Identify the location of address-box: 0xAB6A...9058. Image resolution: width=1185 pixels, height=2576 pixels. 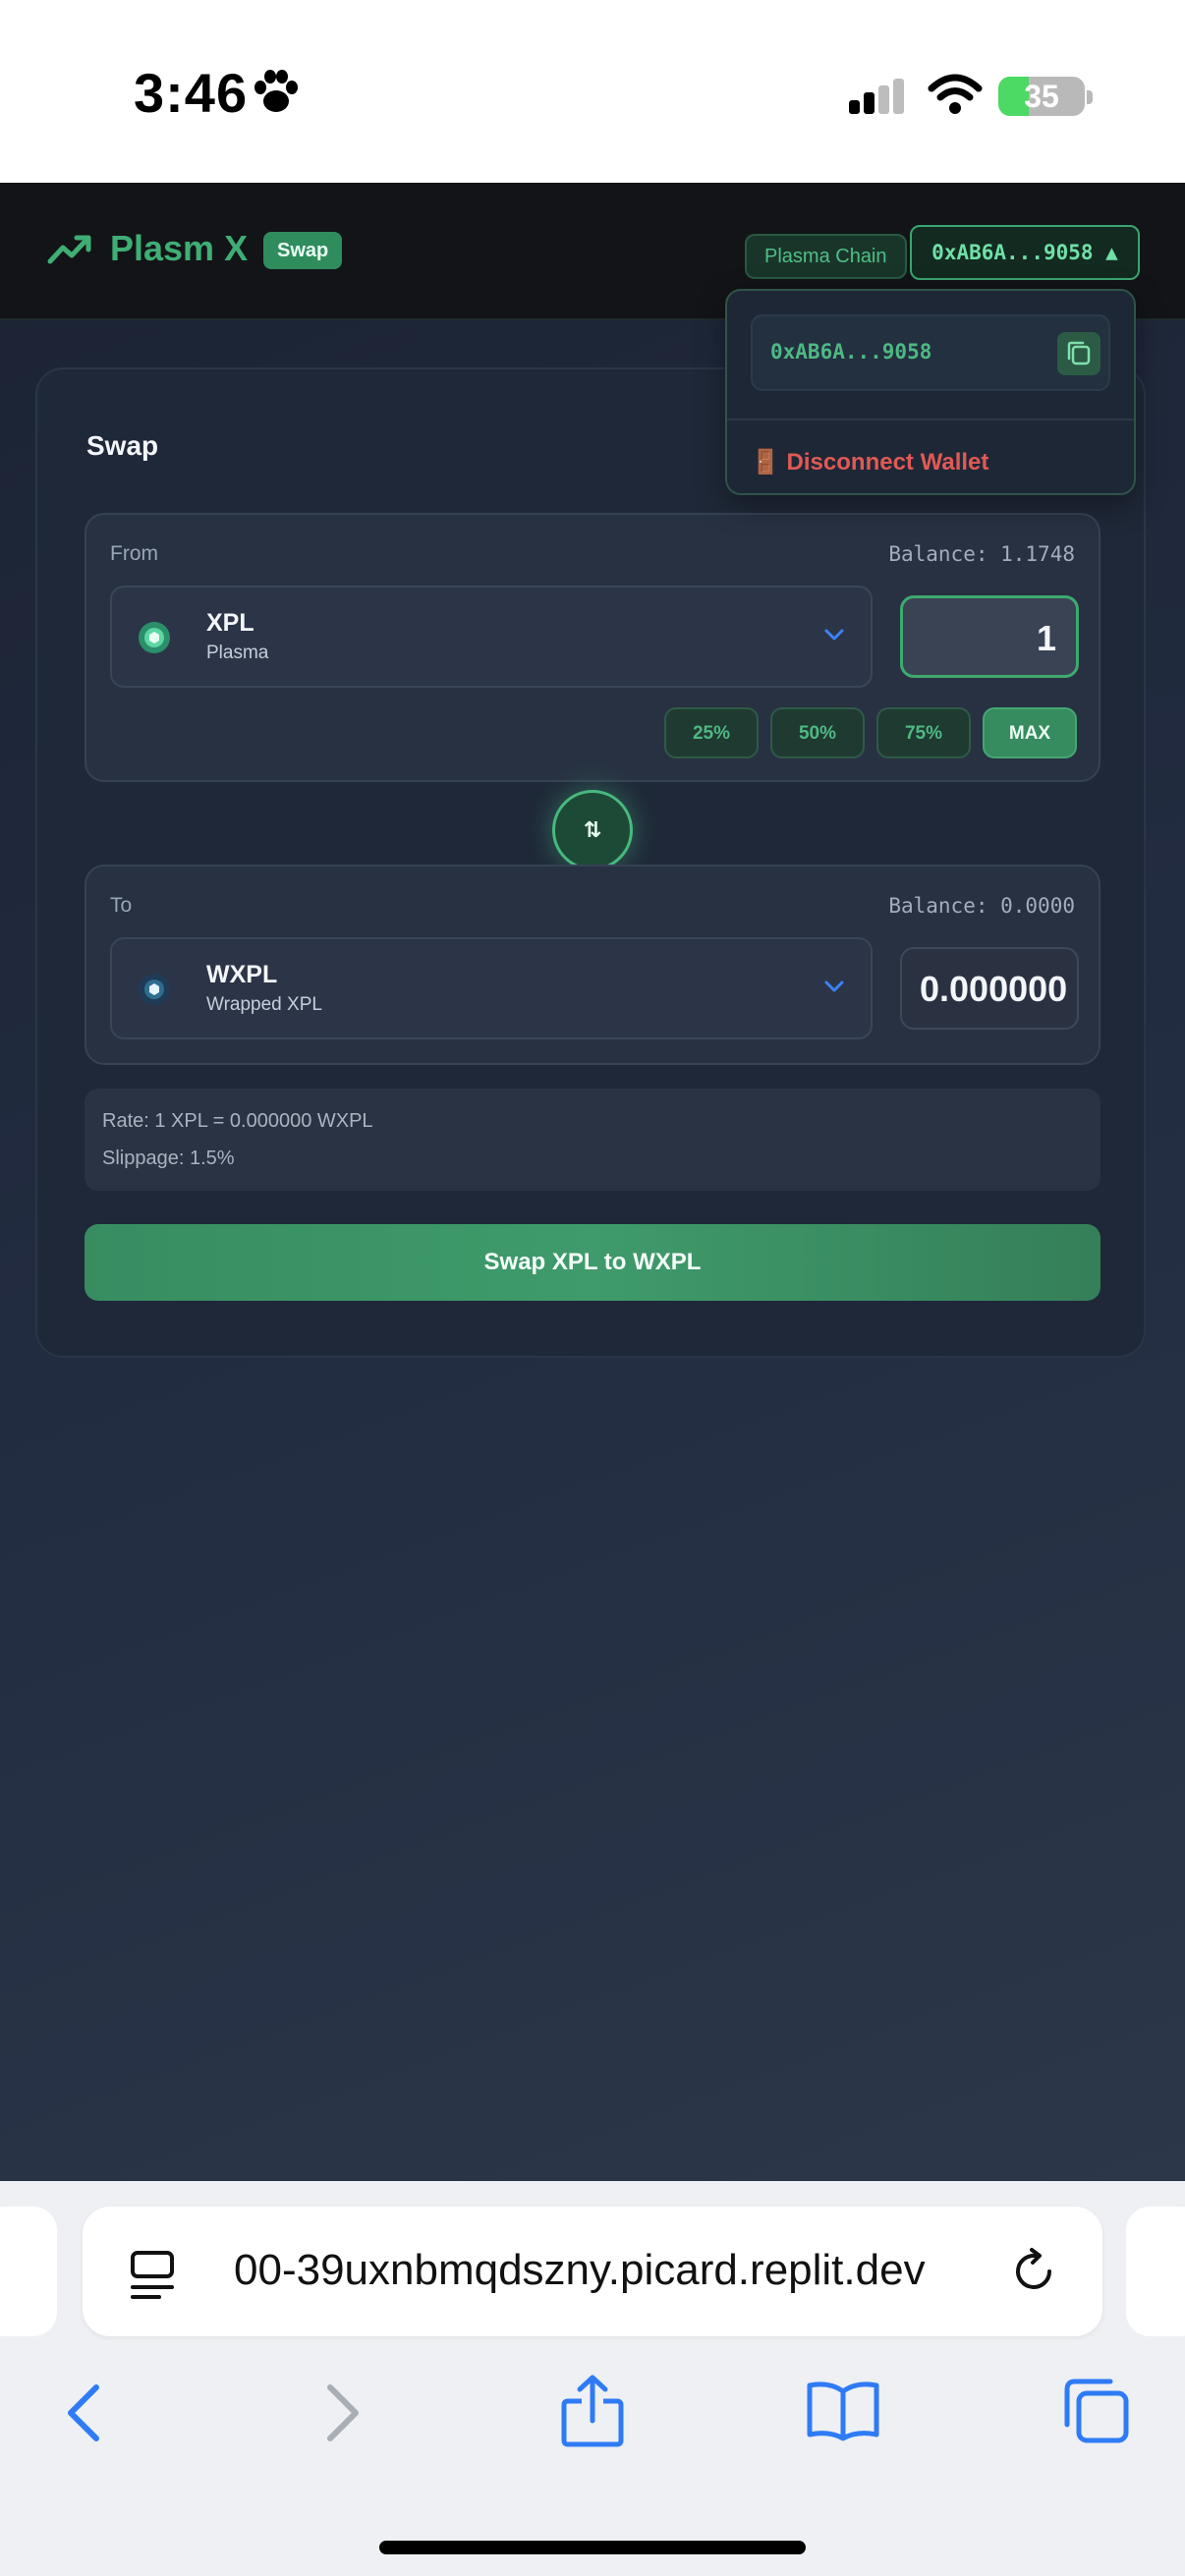
(931, 352).